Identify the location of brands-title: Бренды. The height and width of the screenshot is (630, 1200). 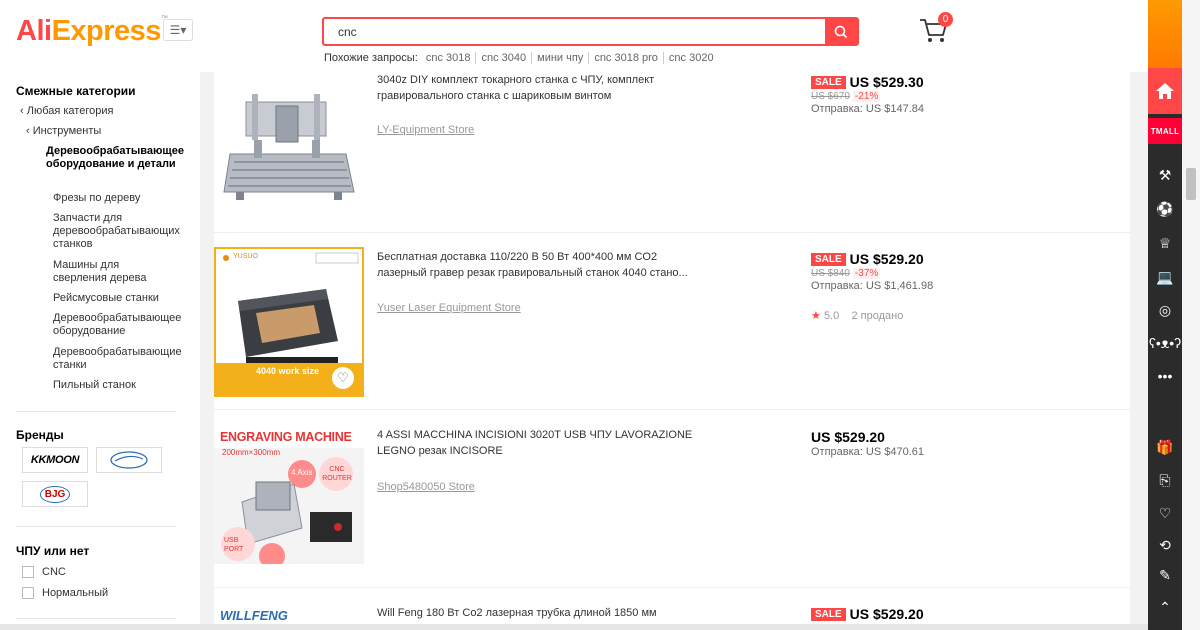
(40, 435).